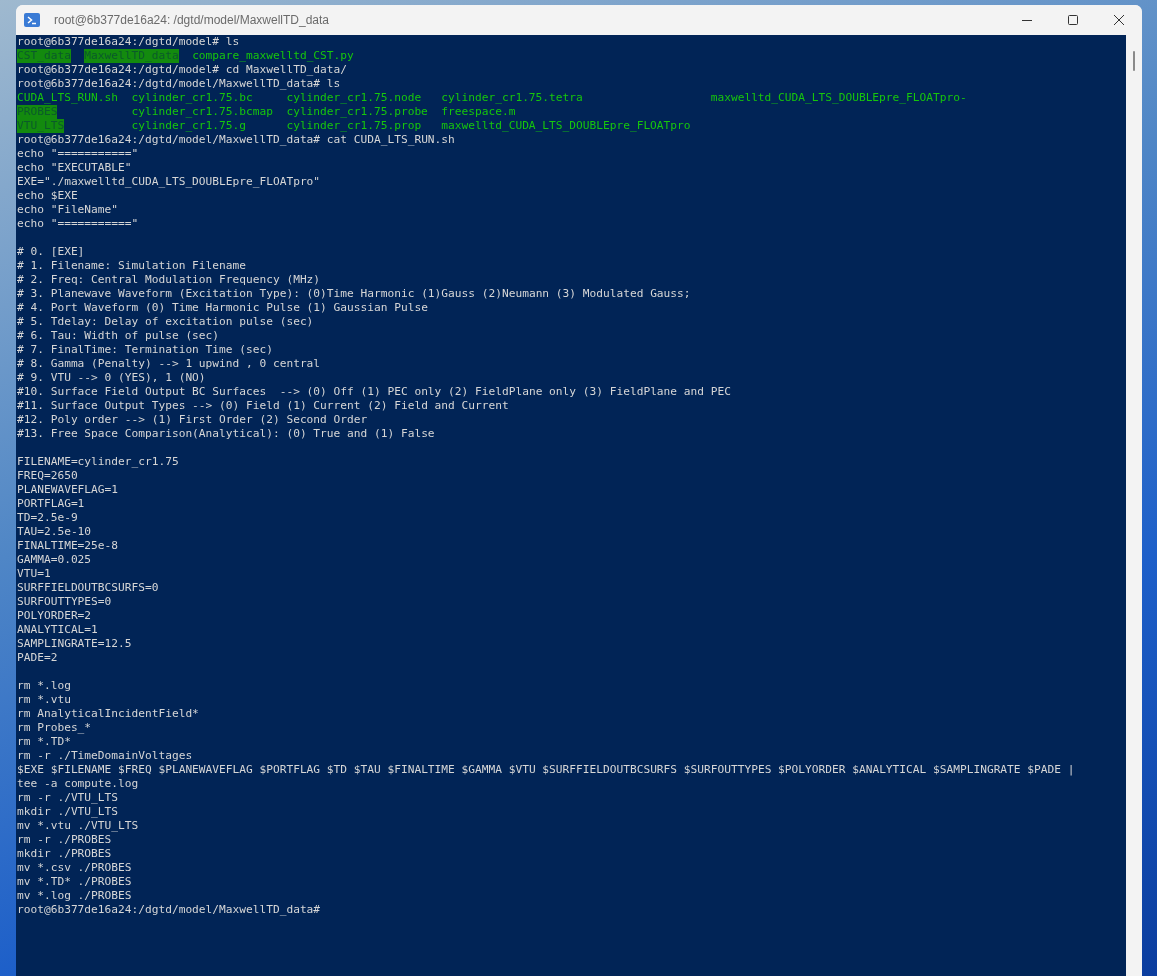  What do you see at coordinates (169, 364) in the screenshot?
I see `terminal-line: # 8. Gamma (Penalty) --> 1 upwind , 0 central` at bounding box center [169, 364].